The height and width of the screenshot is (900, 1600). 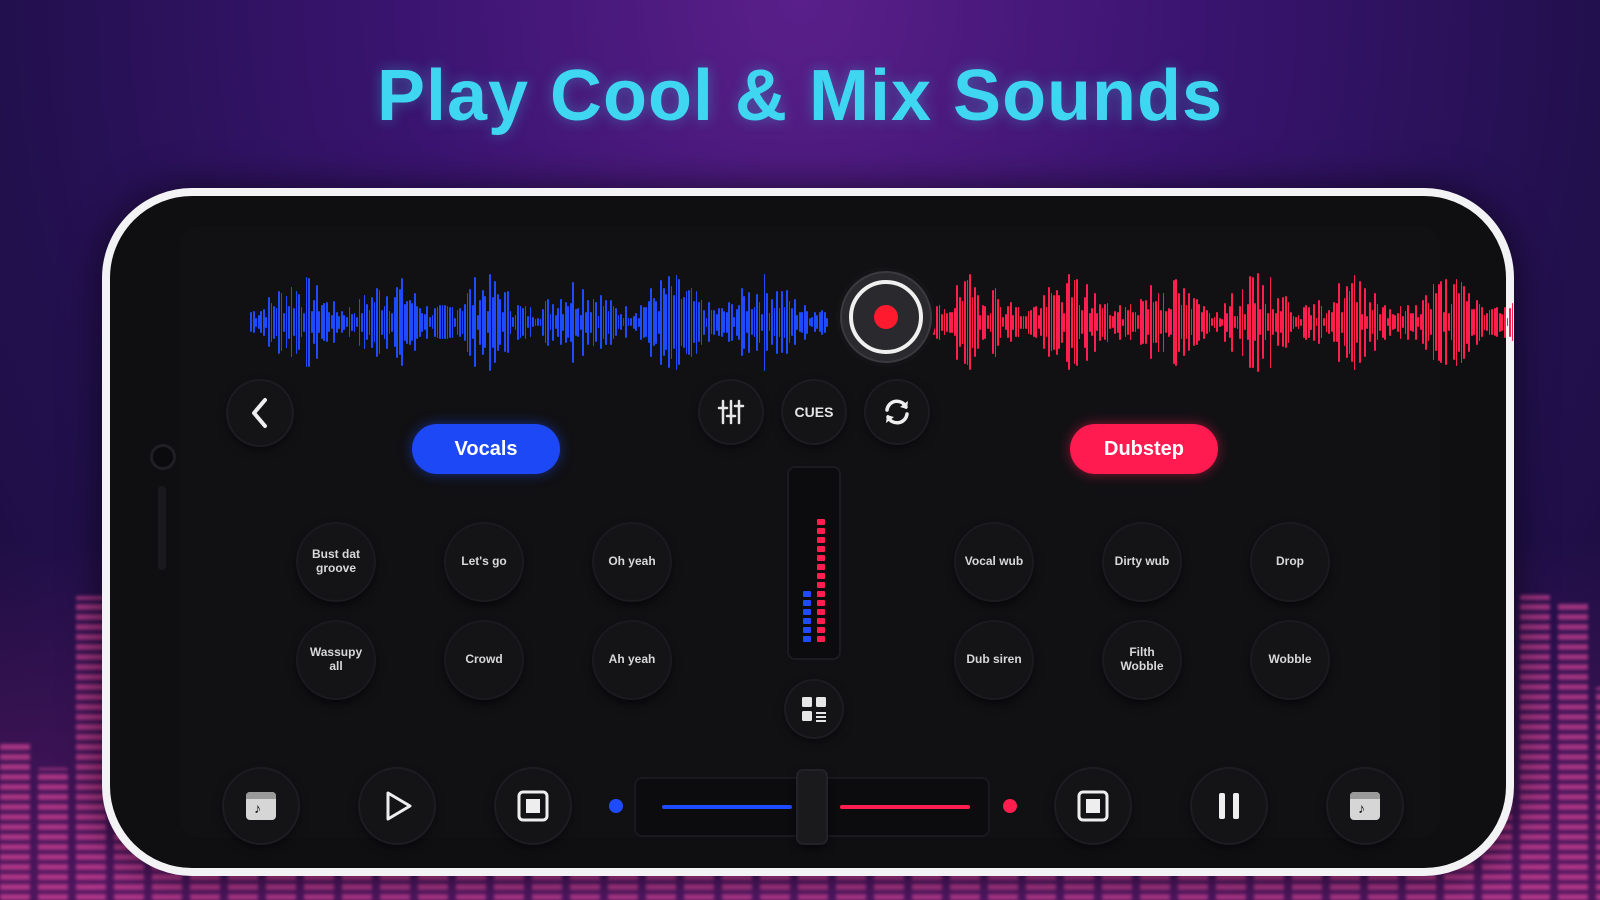 What do you see at coordinates (533, 806) in the screenshot?
I see `deck-a-stop-button` at bounding box center [533, 806].